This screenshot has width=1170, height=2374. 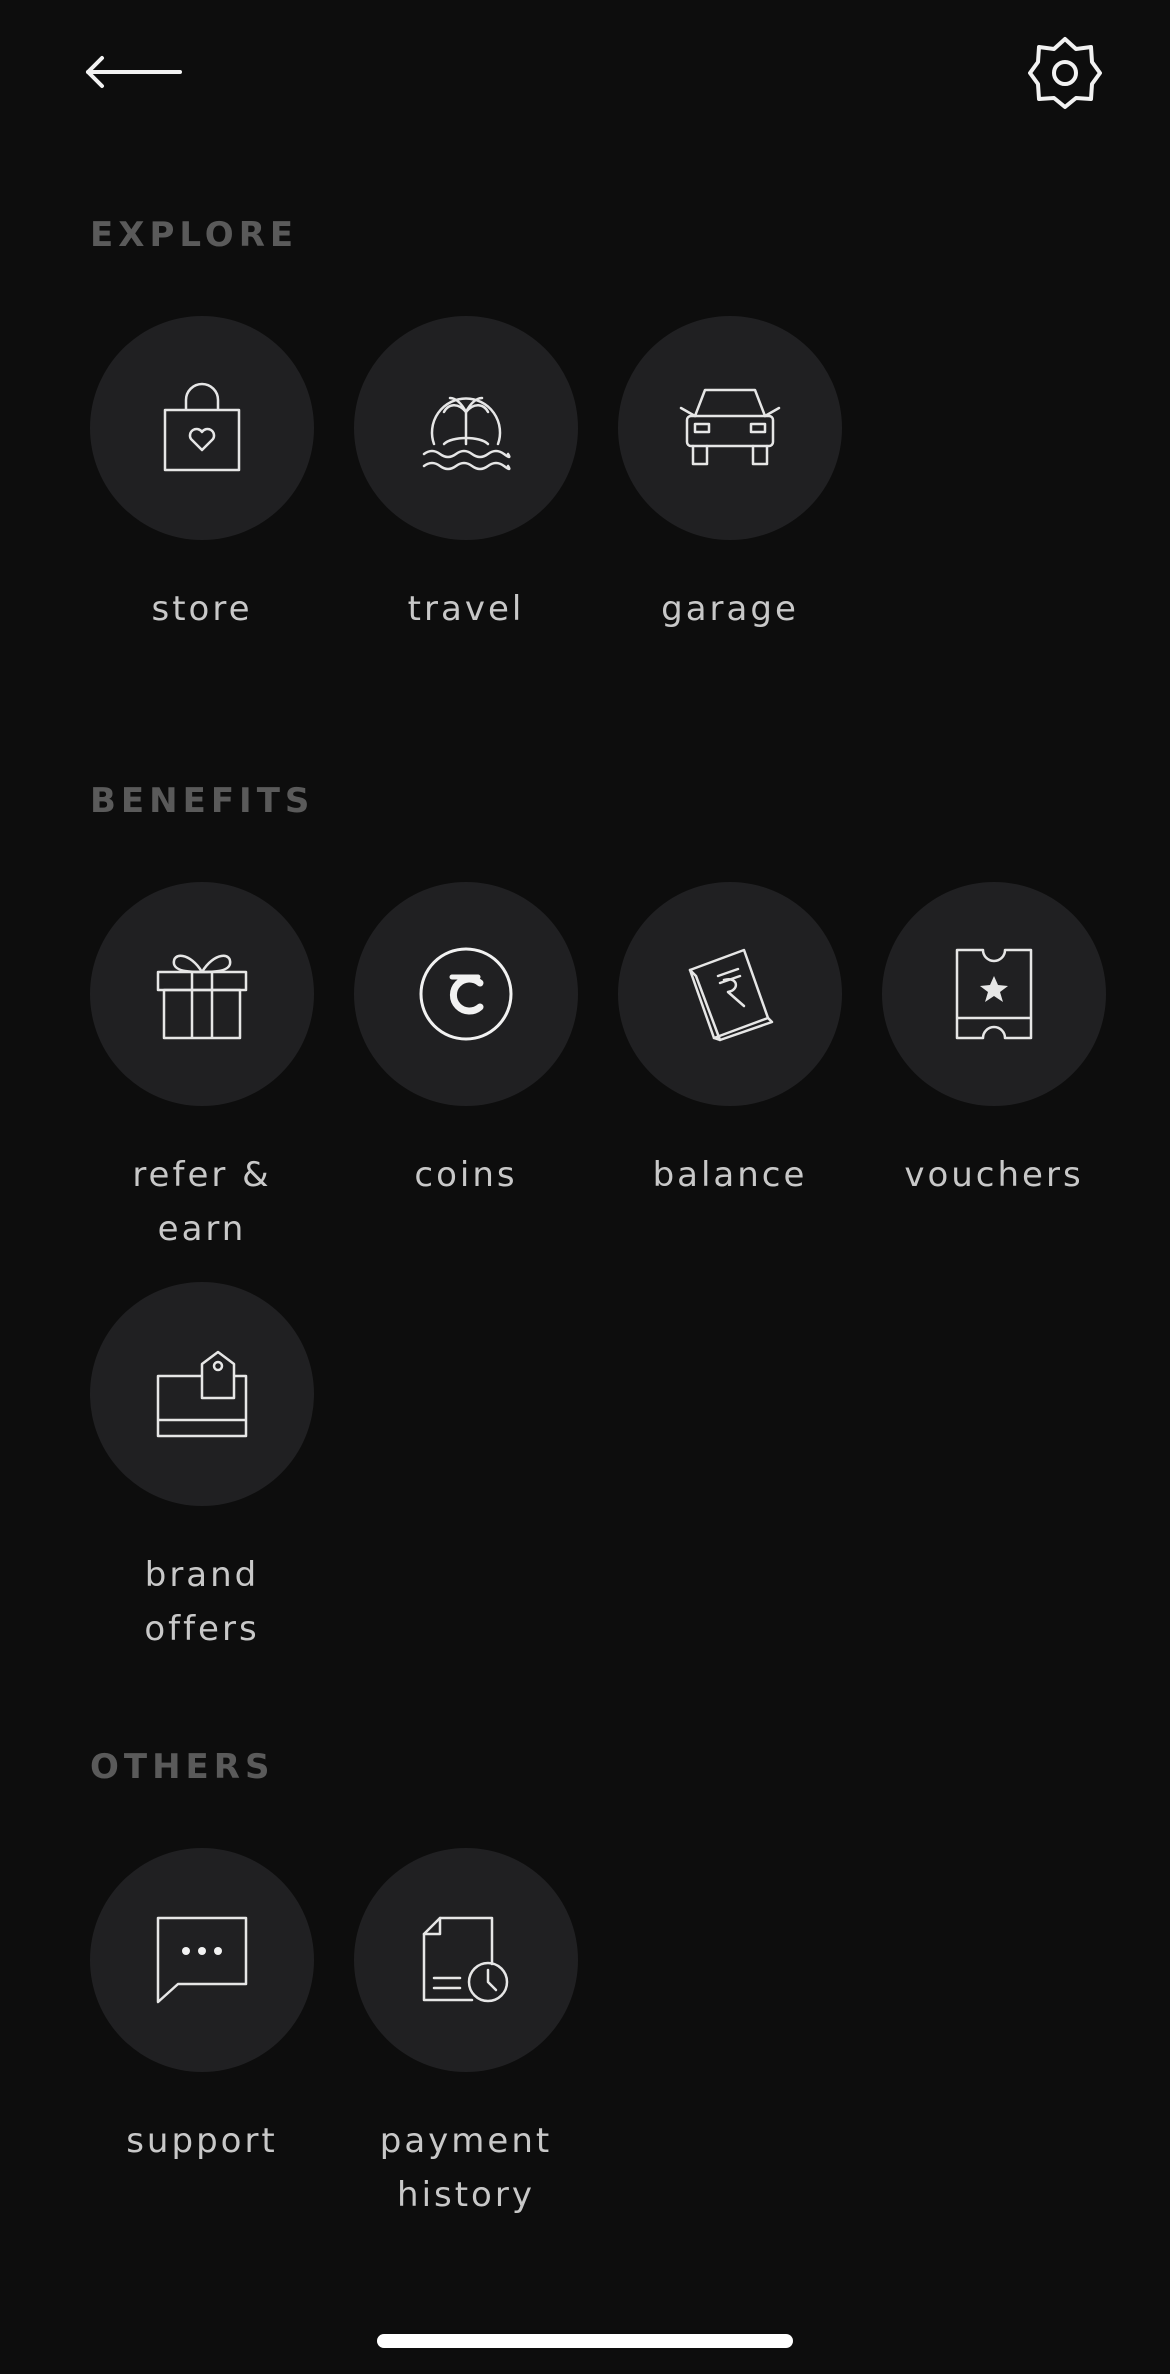 I want to click on balance-label: balance, so click(x=730, y=1175).